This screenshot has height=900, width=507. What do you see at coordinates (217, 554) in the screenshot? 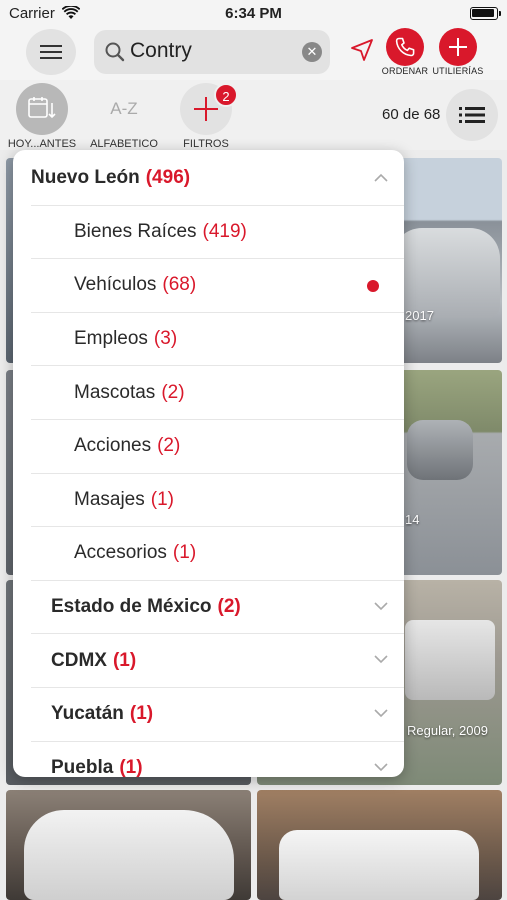
I see `category-row: Accesorios (1)` at bounding box center [217, 554].